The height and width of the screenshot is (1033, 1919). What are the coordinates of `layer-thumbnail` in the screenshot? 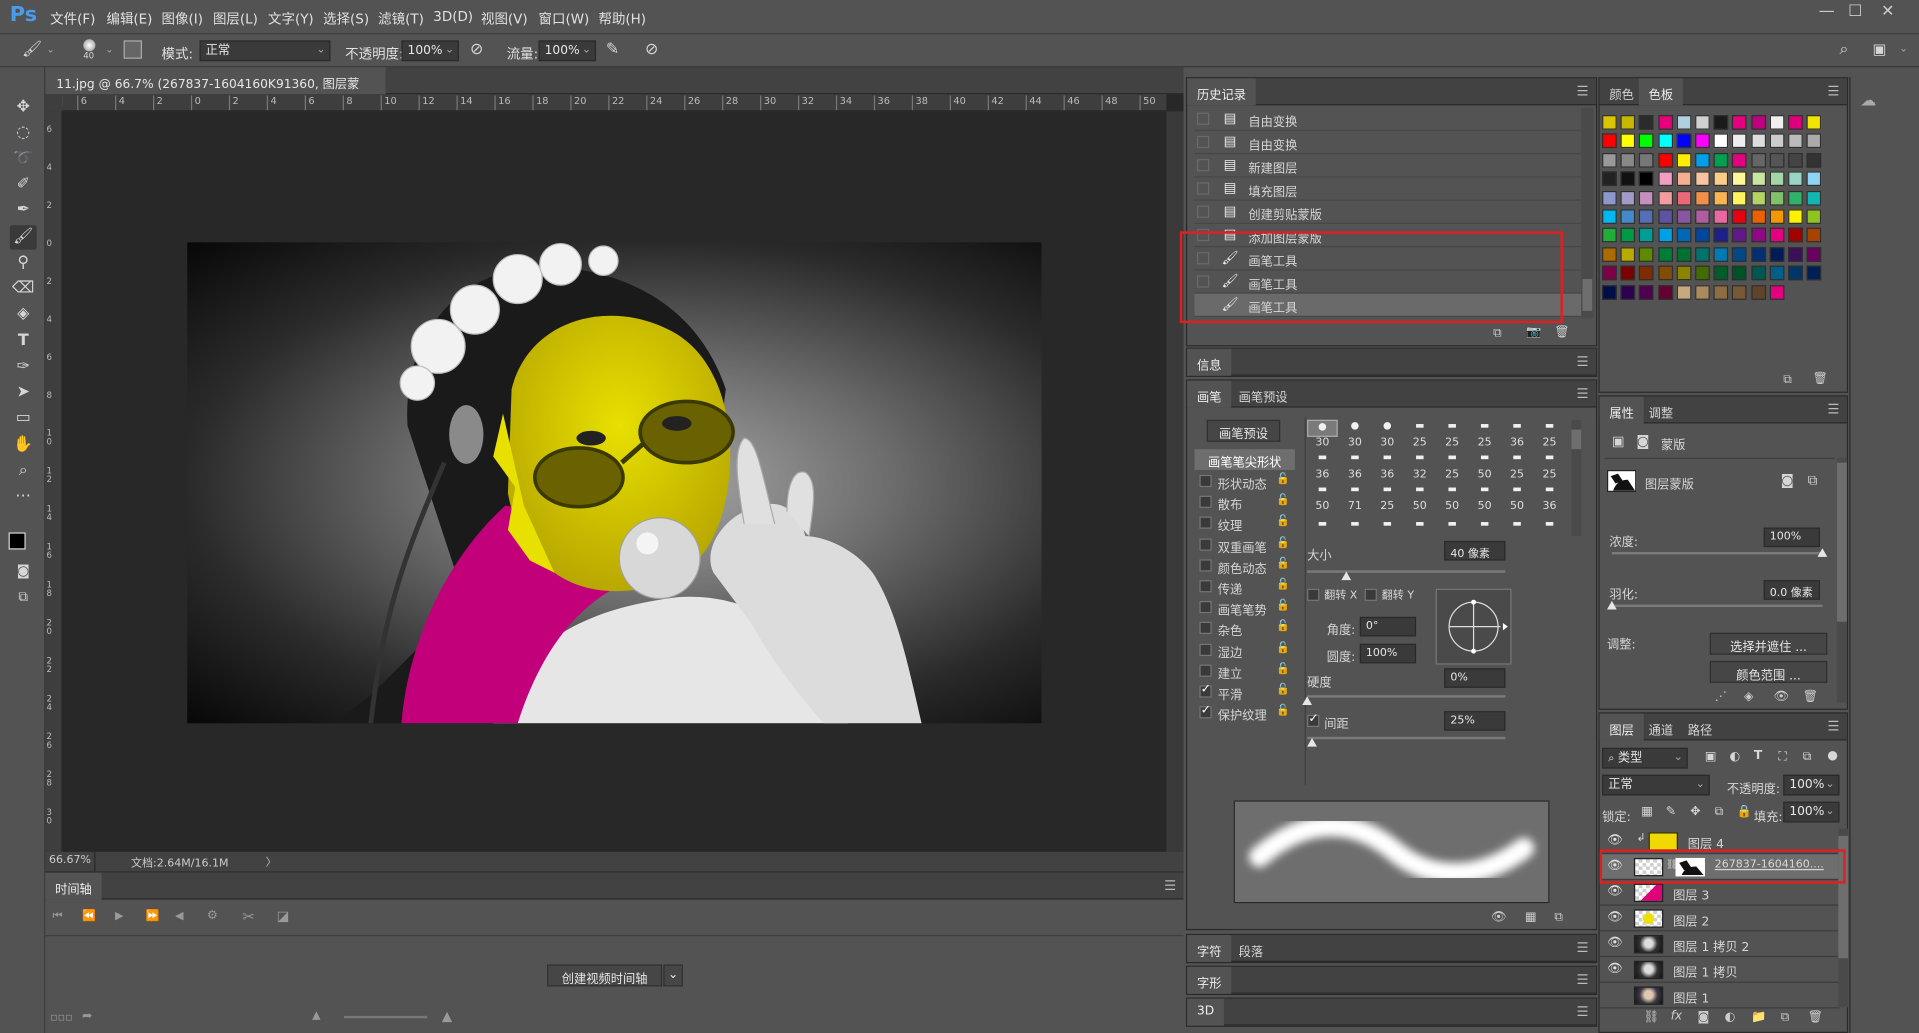 It's located at (1648, 944).